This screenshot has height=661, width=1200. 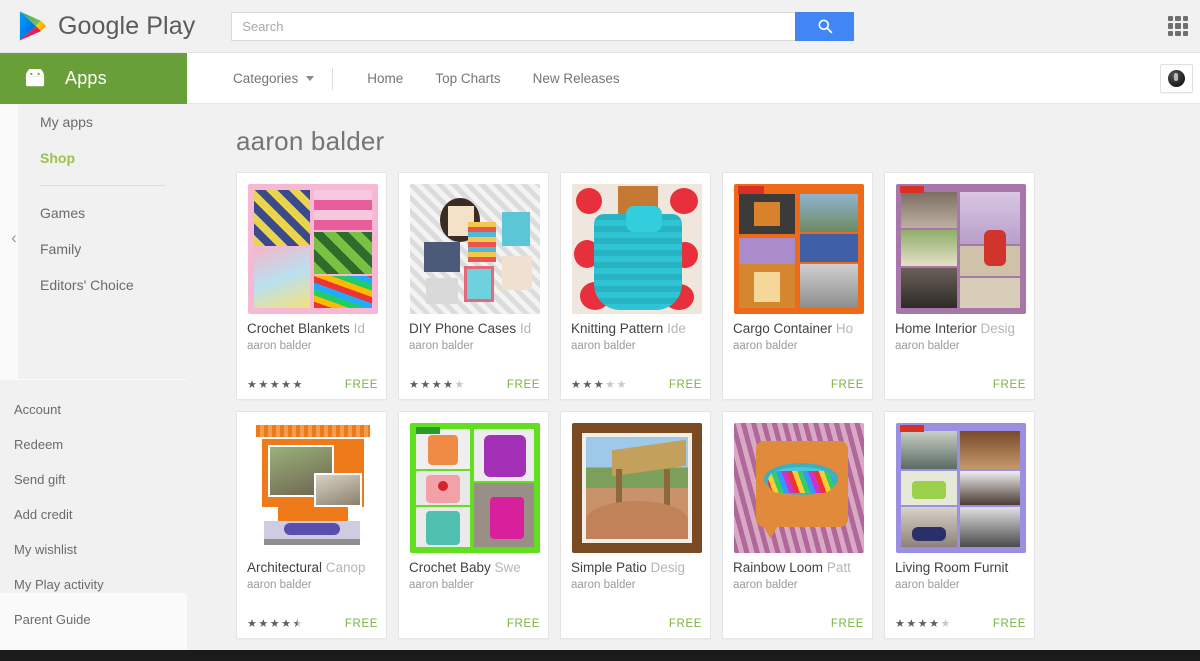 What do you see at coordinates (102, 158) in the screenshot?
I see `sidebar-item-shop: Shop` at bounding box center [102, 158].